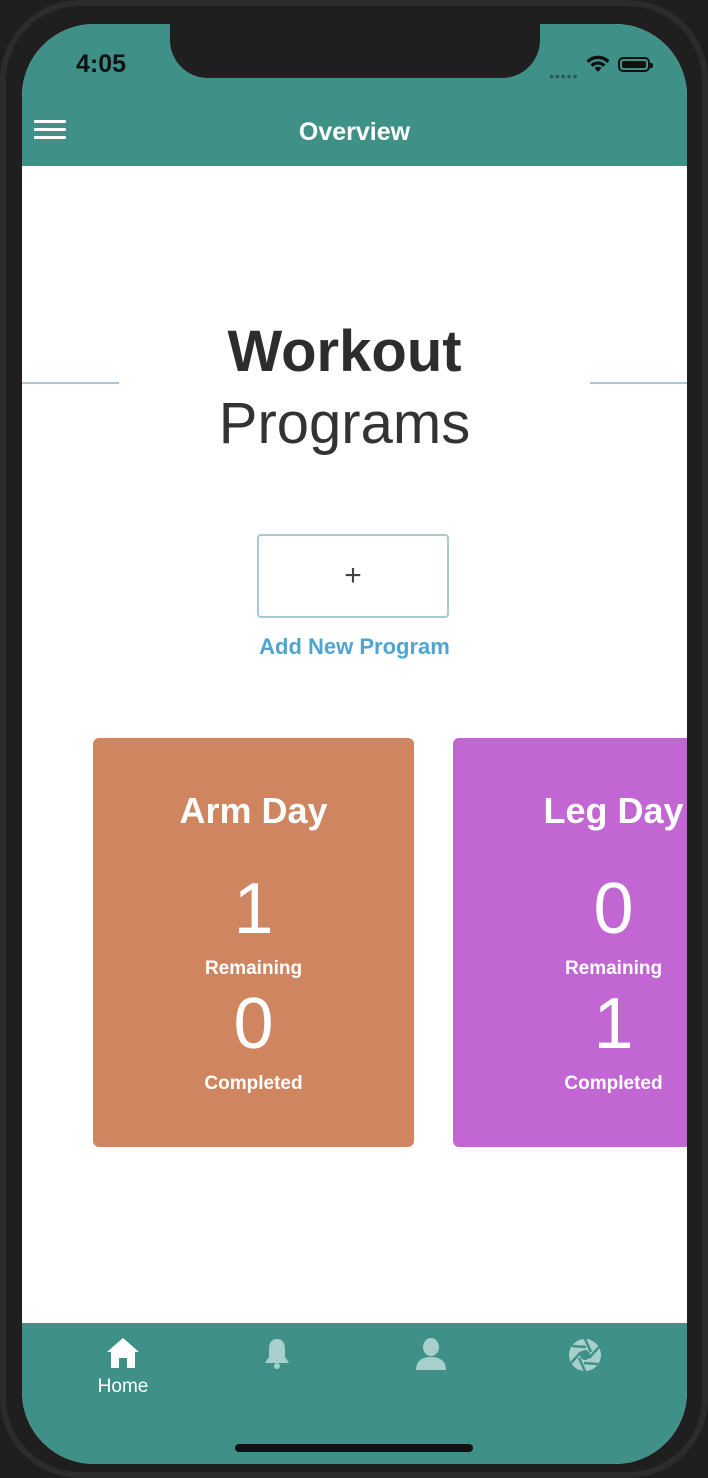 This screenshot has width=708, height=1478. Describe the element at coordinates (354, 1448) in the screenshot. I see `home-indicator` at that location.